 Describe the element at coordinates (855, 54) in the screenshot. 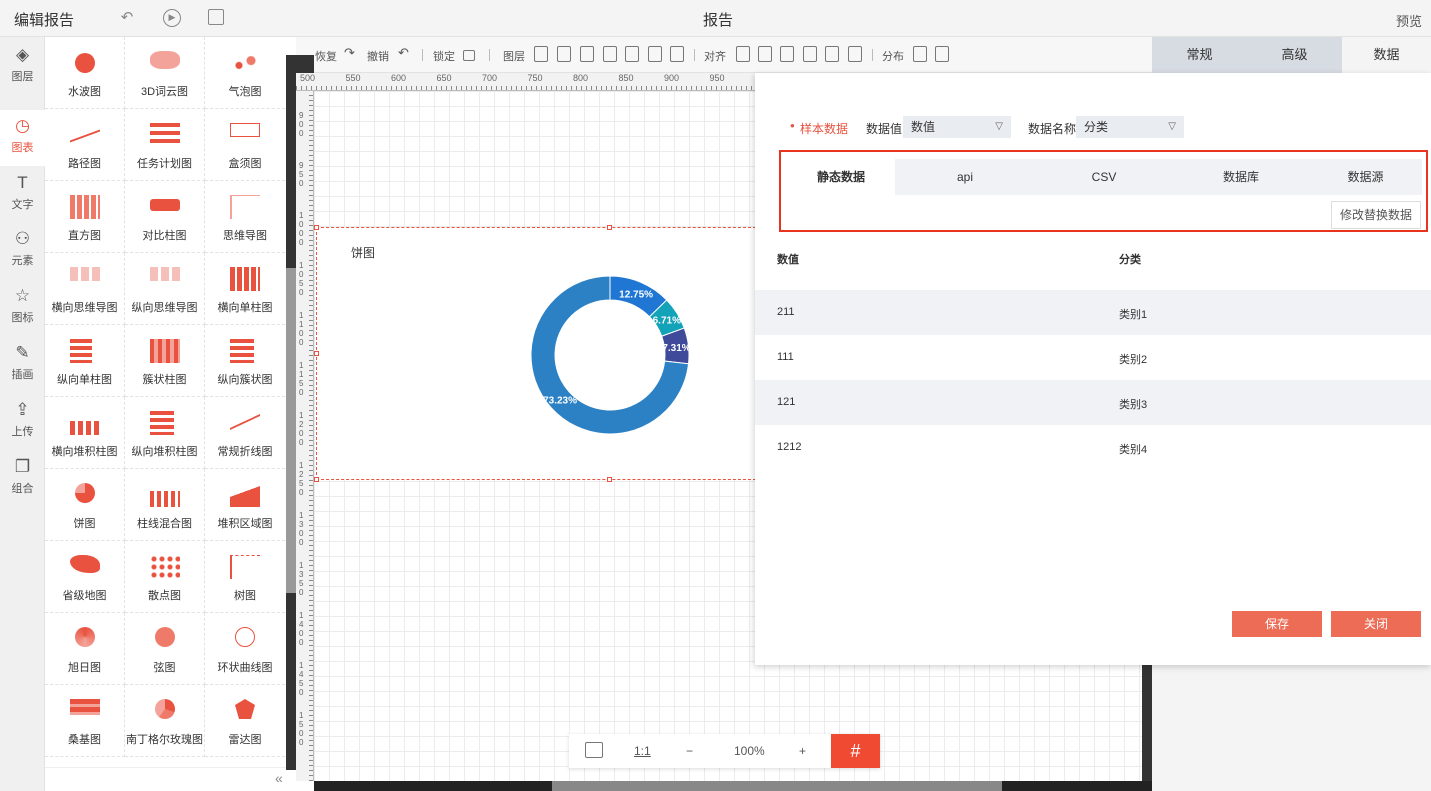

I see `align-bottom-icon` at that location.